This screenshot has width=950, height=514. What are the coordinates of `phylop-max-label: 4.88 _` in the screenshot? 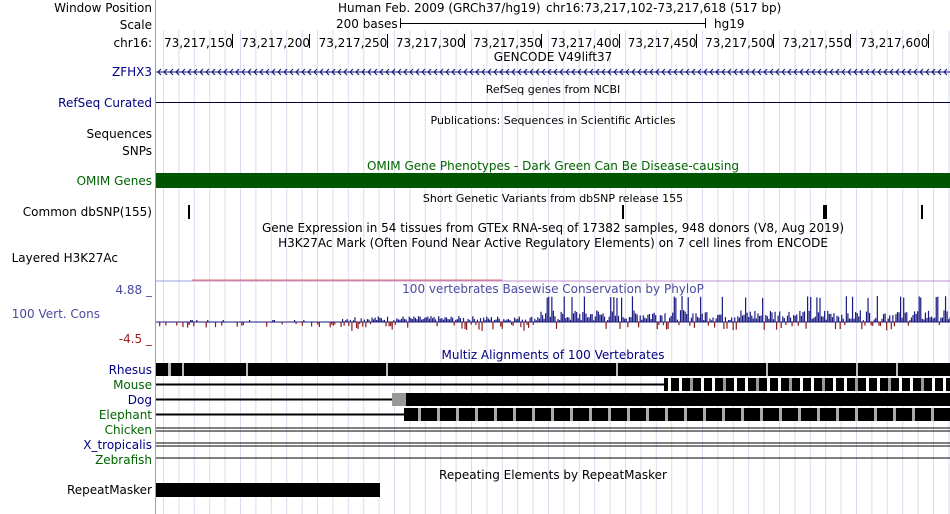 It's located at (133, 290).